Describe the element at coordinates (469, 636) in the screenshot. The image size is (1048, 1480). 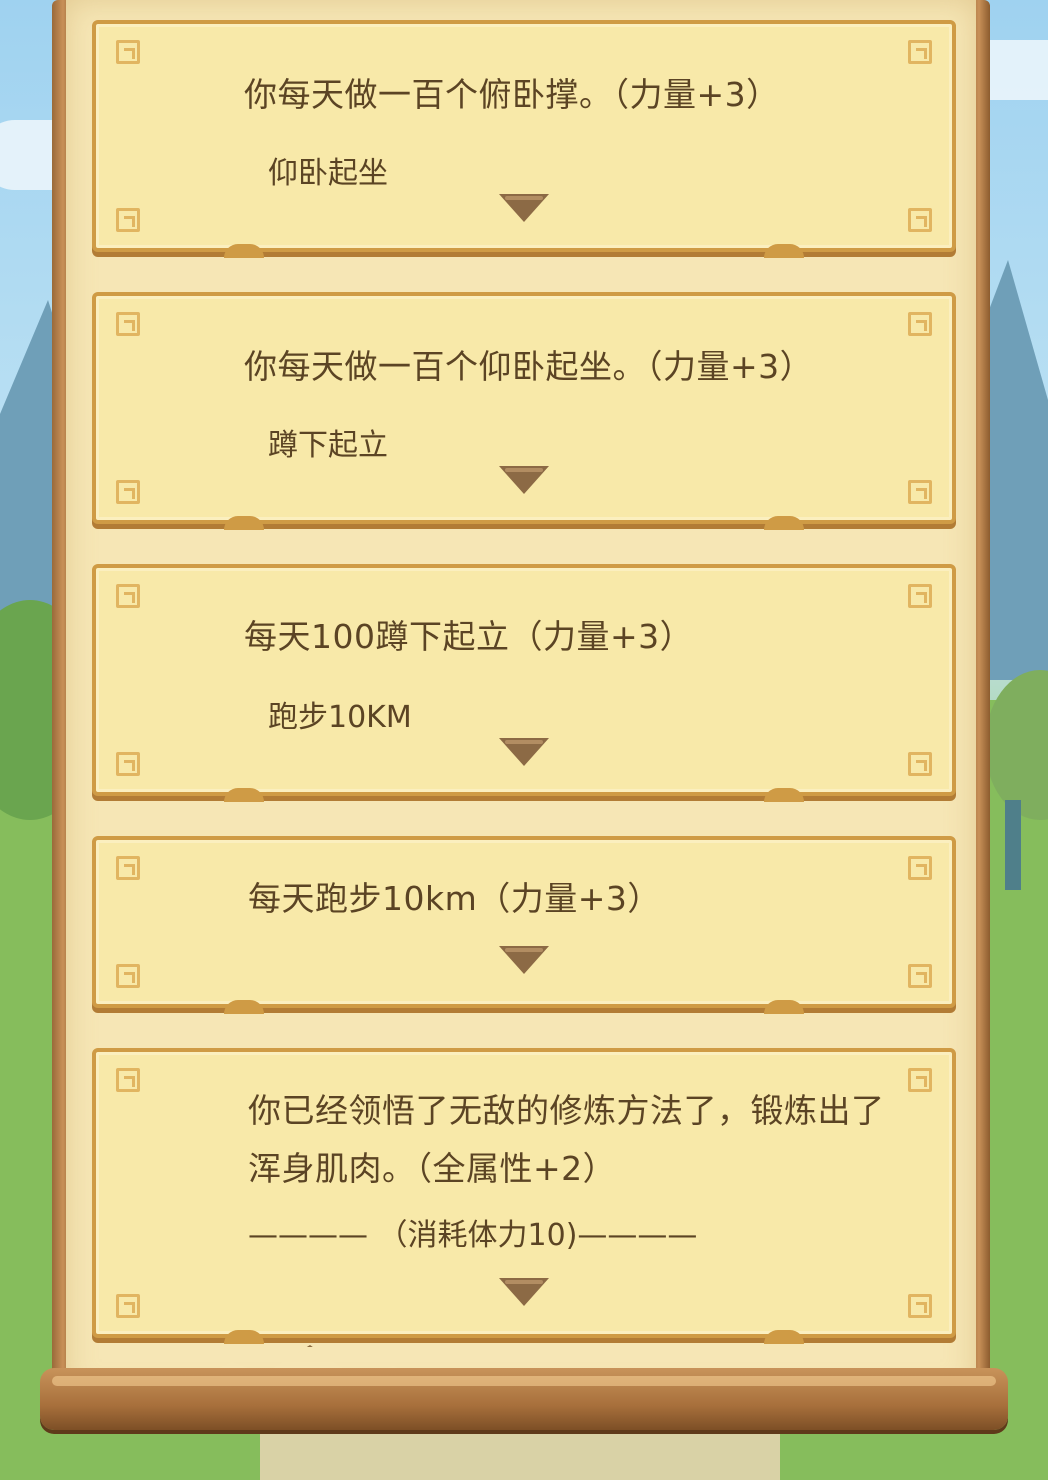
I see `event-text: 每天100蹲下起立（力量+3）` at that location.